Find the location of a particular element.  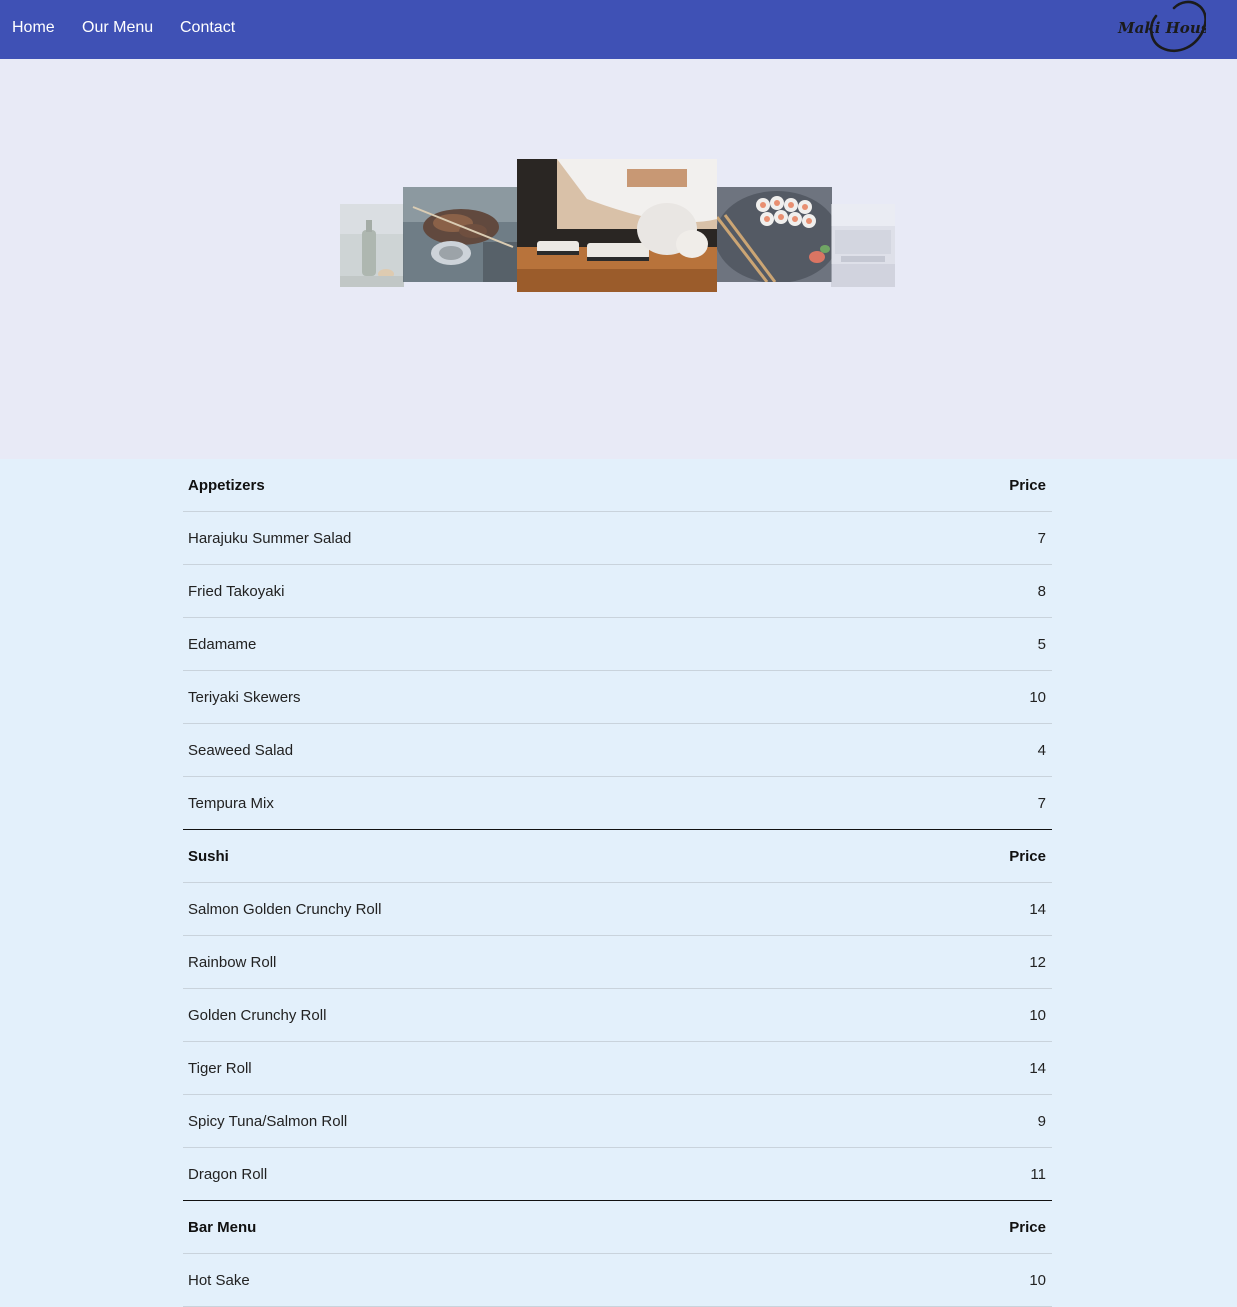

nav-our-menu-link: Our Menu is located at coordinates (117, 28).